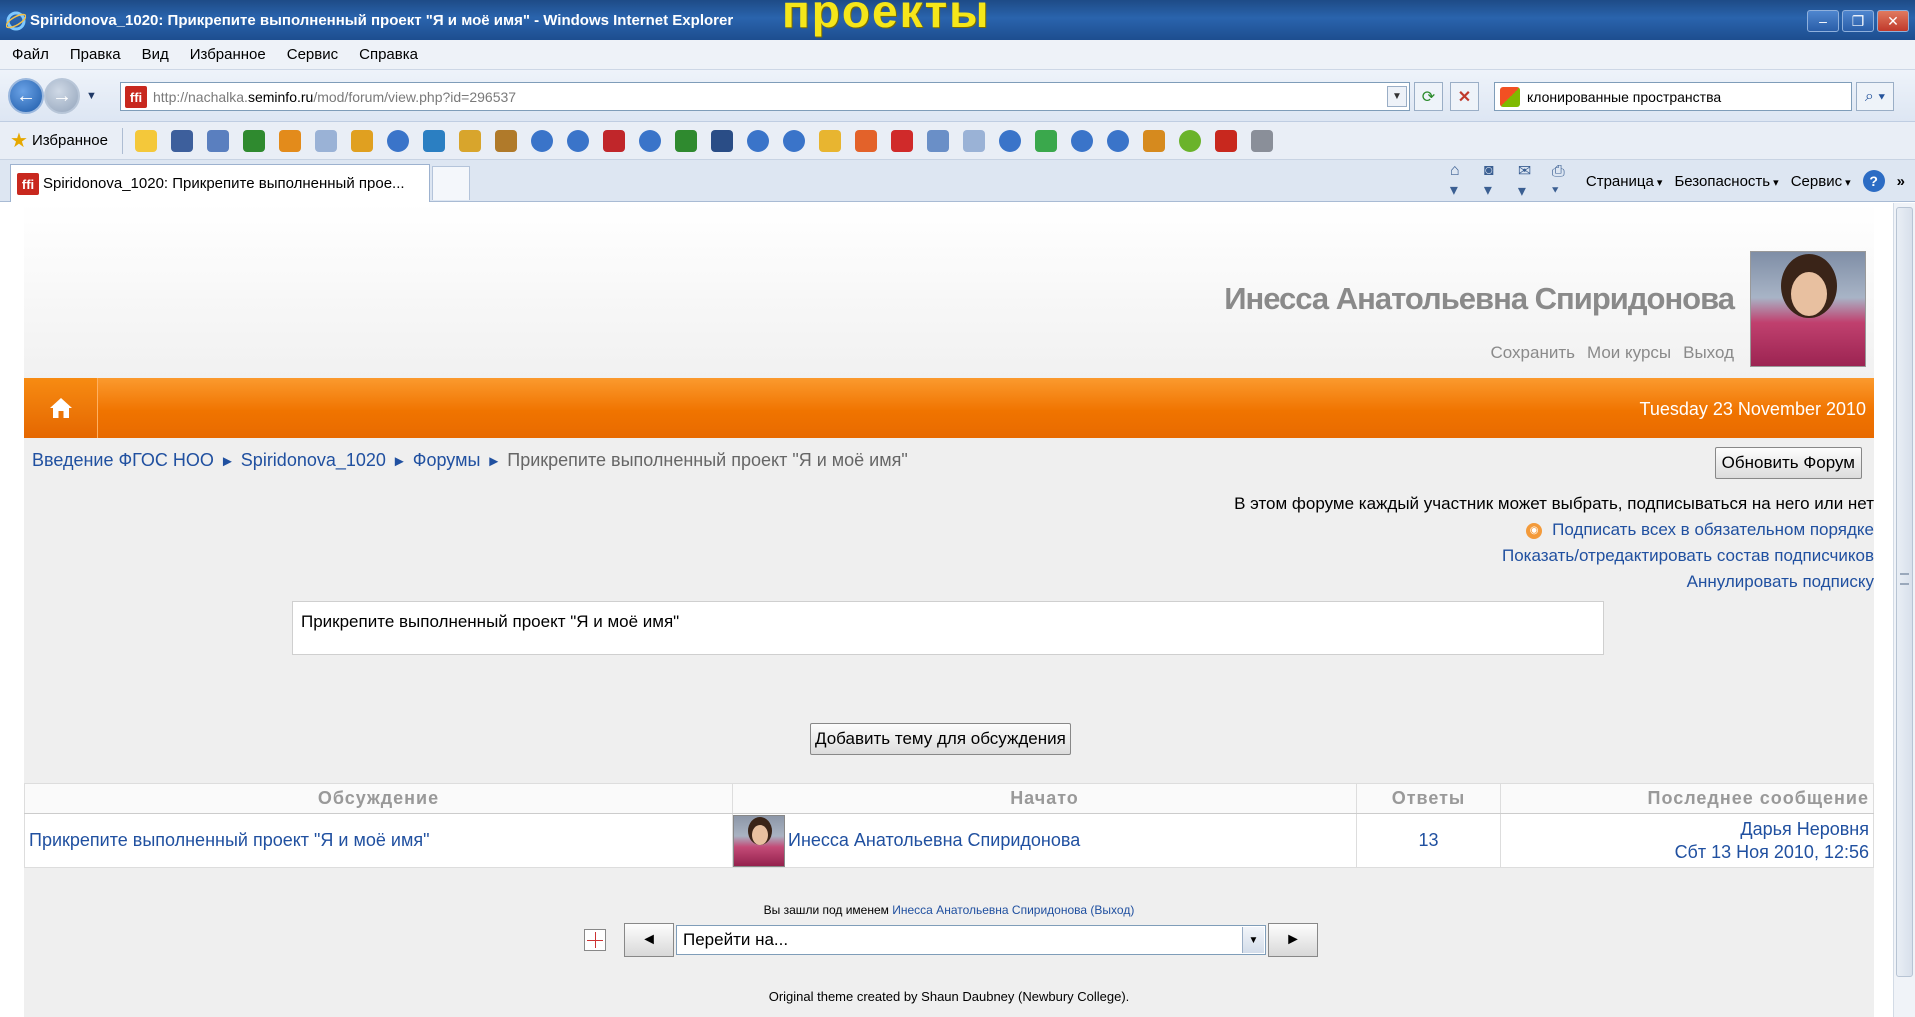  I want to click on force-subscribe-link: Подписать всех в обязательном порядке, so click(1713, 529).